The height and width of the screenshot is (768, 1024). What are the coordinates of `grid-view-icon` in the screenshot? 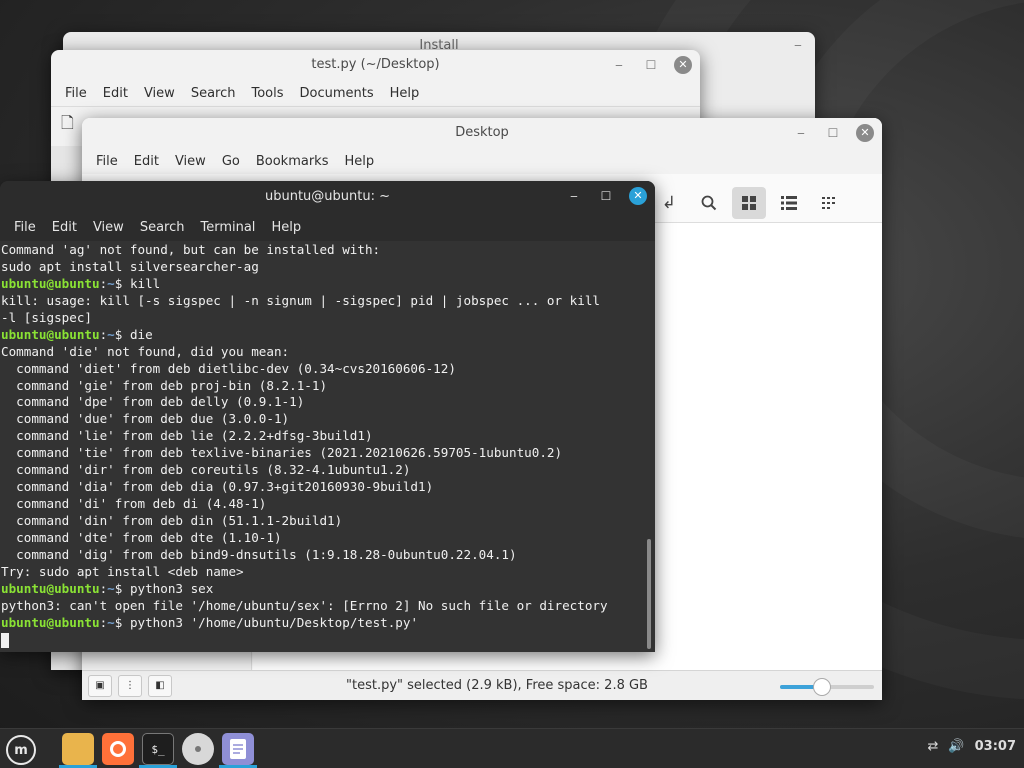 It's located at (749, 203).